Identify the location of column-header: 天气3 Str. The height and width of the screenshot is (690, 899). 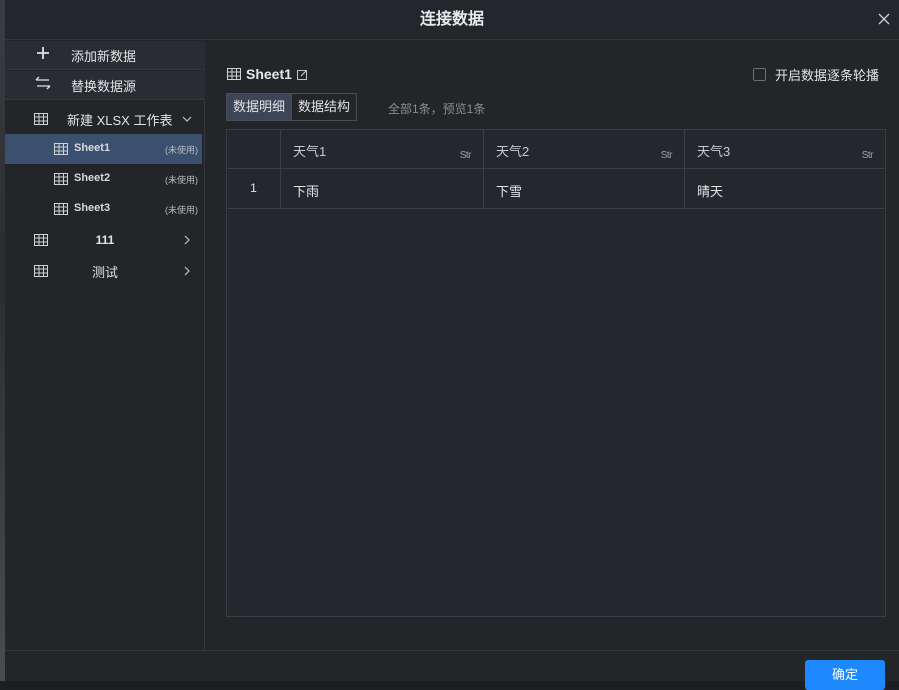
(785, 149).